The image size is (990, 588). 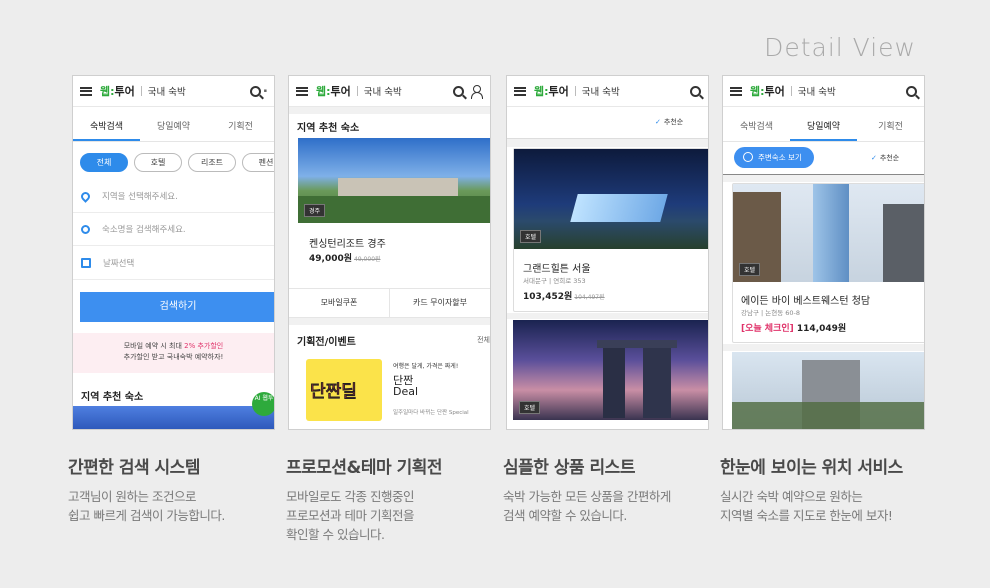 I want to click on caption-title-2: 프로모션&테마 기획전, so click(x=364, y=468).